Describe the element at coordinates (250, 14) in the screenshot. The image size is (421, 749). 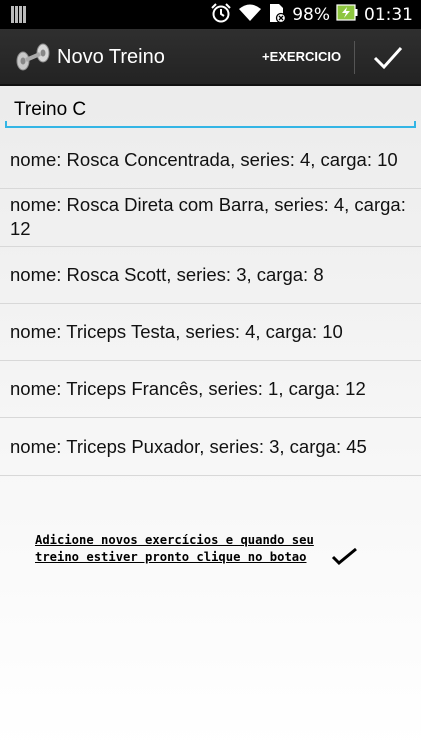
I see `wifi-icon` at that location.